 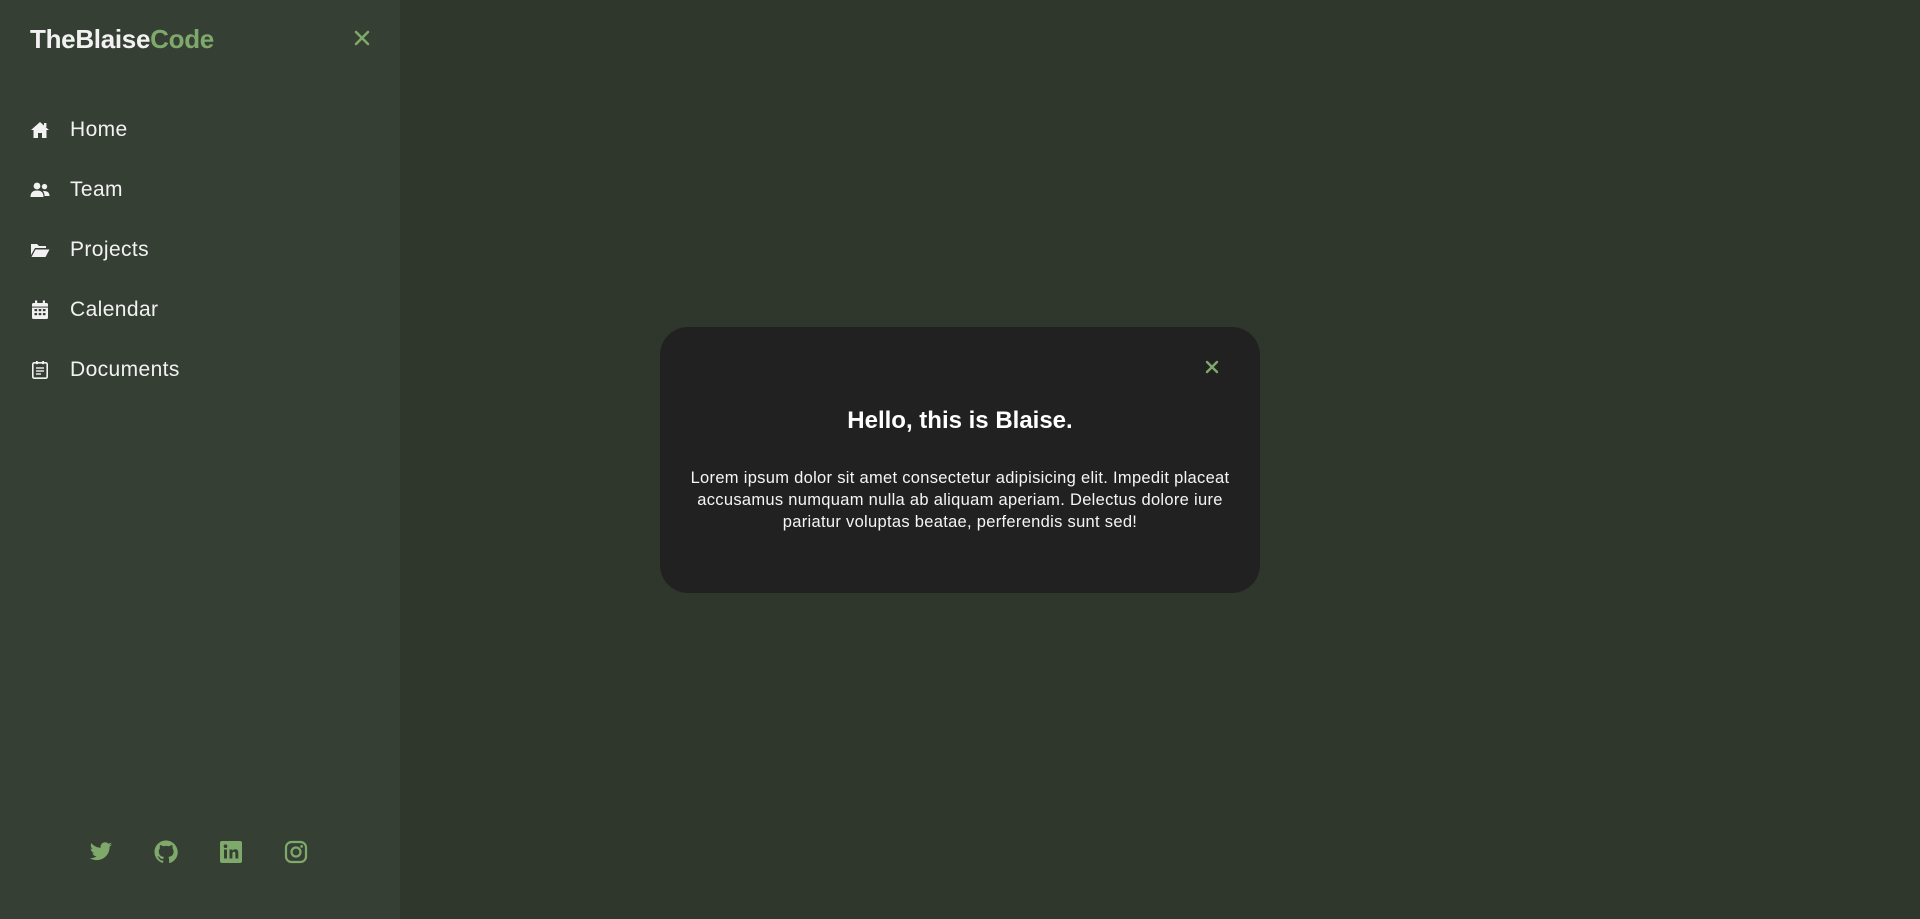 I want to click on sidebar-item-label: Documents, so click(x=125, y=369).